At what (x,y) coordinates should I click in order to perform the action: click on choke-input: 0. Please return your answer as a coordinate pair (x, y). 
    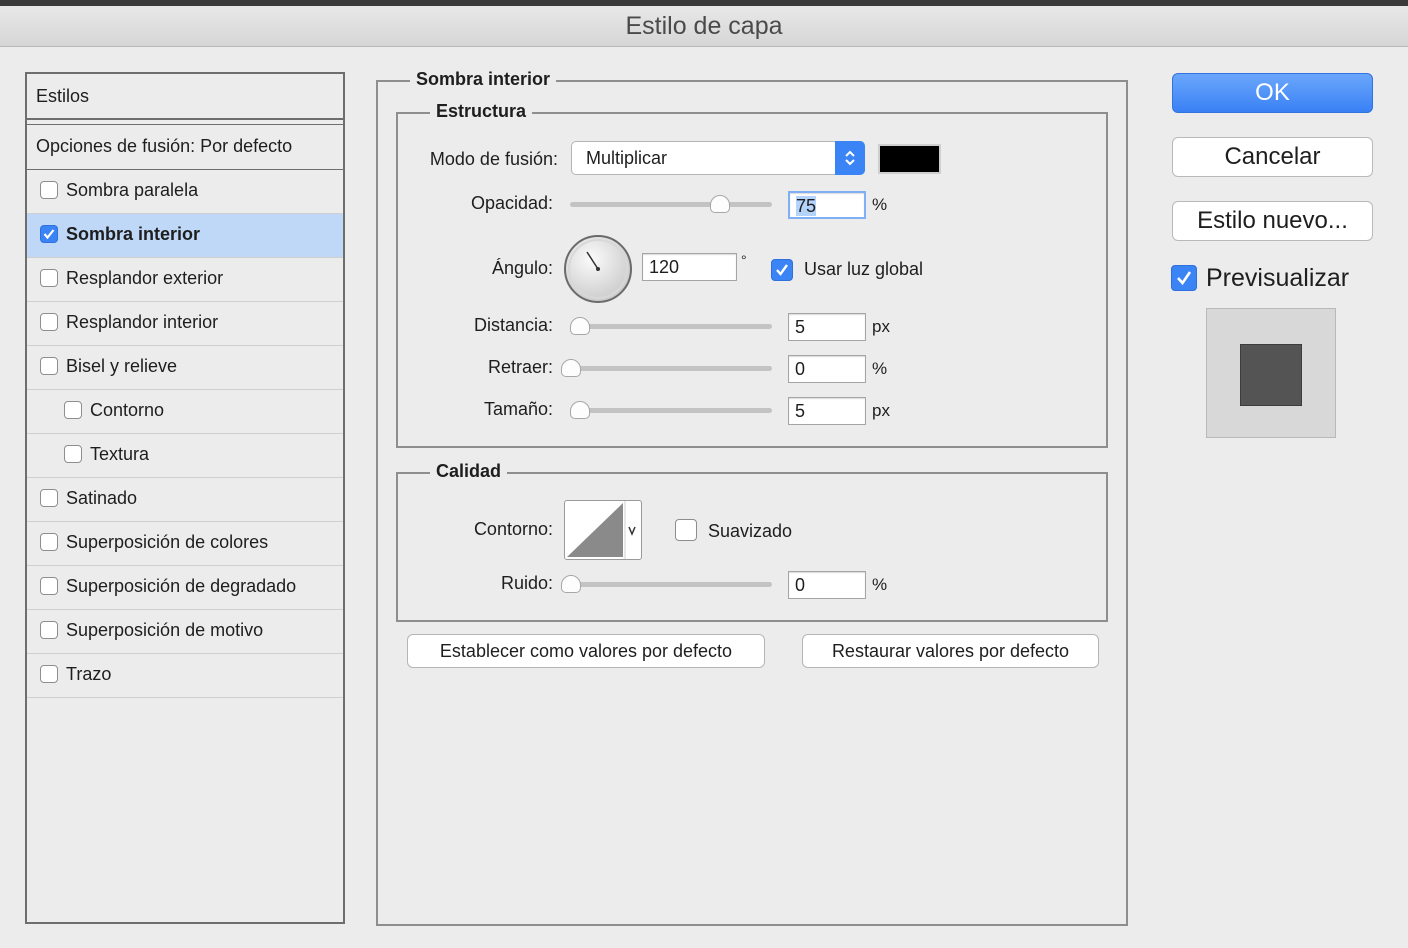
    Looking at the image, I should click on (827, 369).